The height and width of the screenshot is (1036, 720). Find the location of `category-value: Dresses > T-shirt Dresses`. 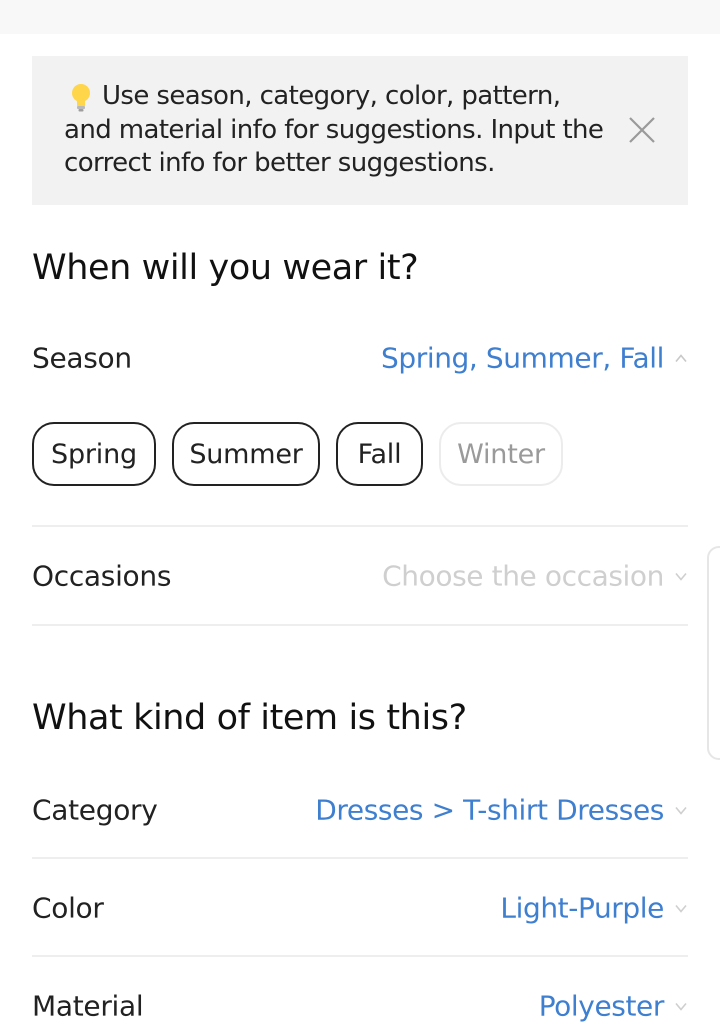

category-value: Dresses > T-shirt Dresses is located at coordinates (501, 810).